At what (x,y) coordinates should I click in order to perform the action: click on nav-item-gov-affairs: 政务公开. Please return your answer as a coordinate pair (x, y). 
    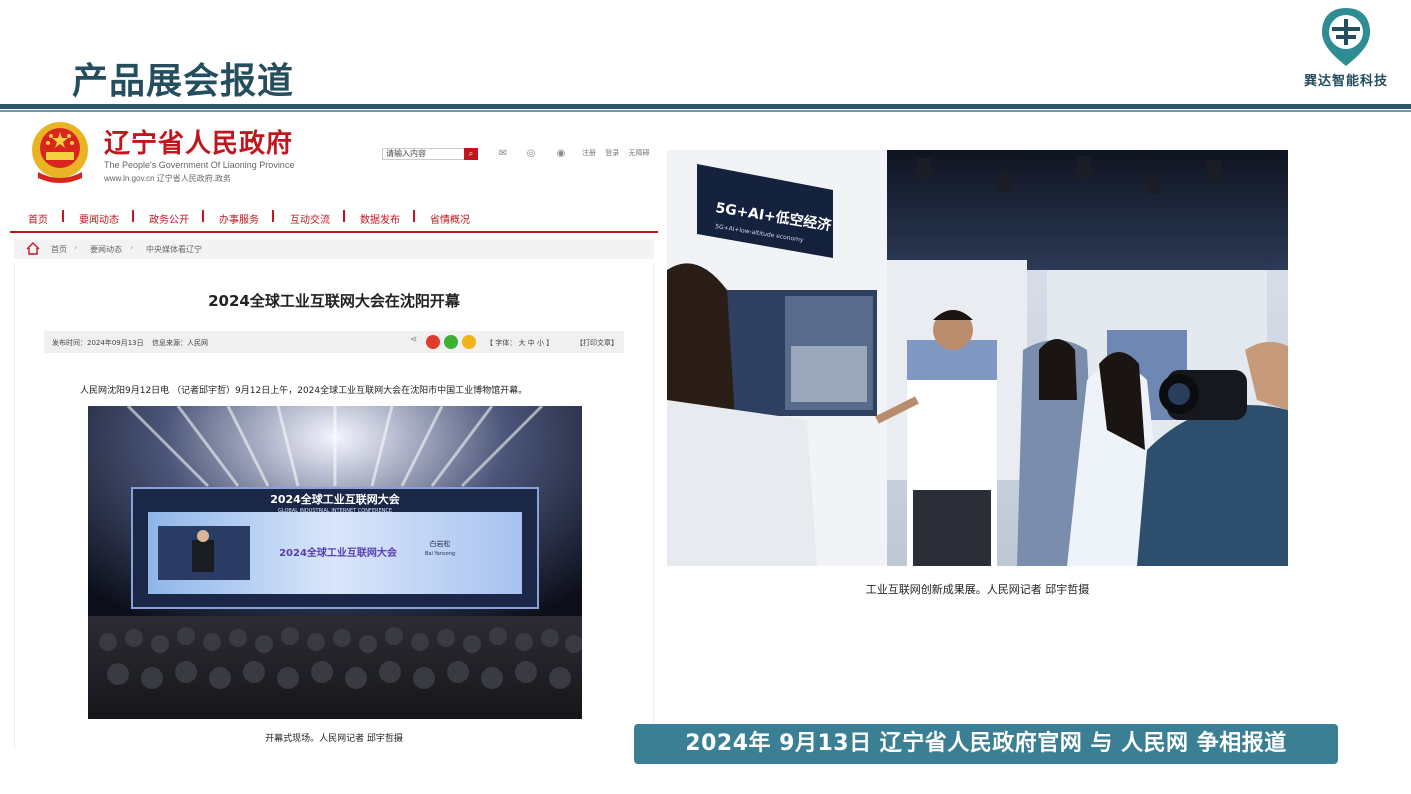
    Looking at the image, I should click on (169, 218).